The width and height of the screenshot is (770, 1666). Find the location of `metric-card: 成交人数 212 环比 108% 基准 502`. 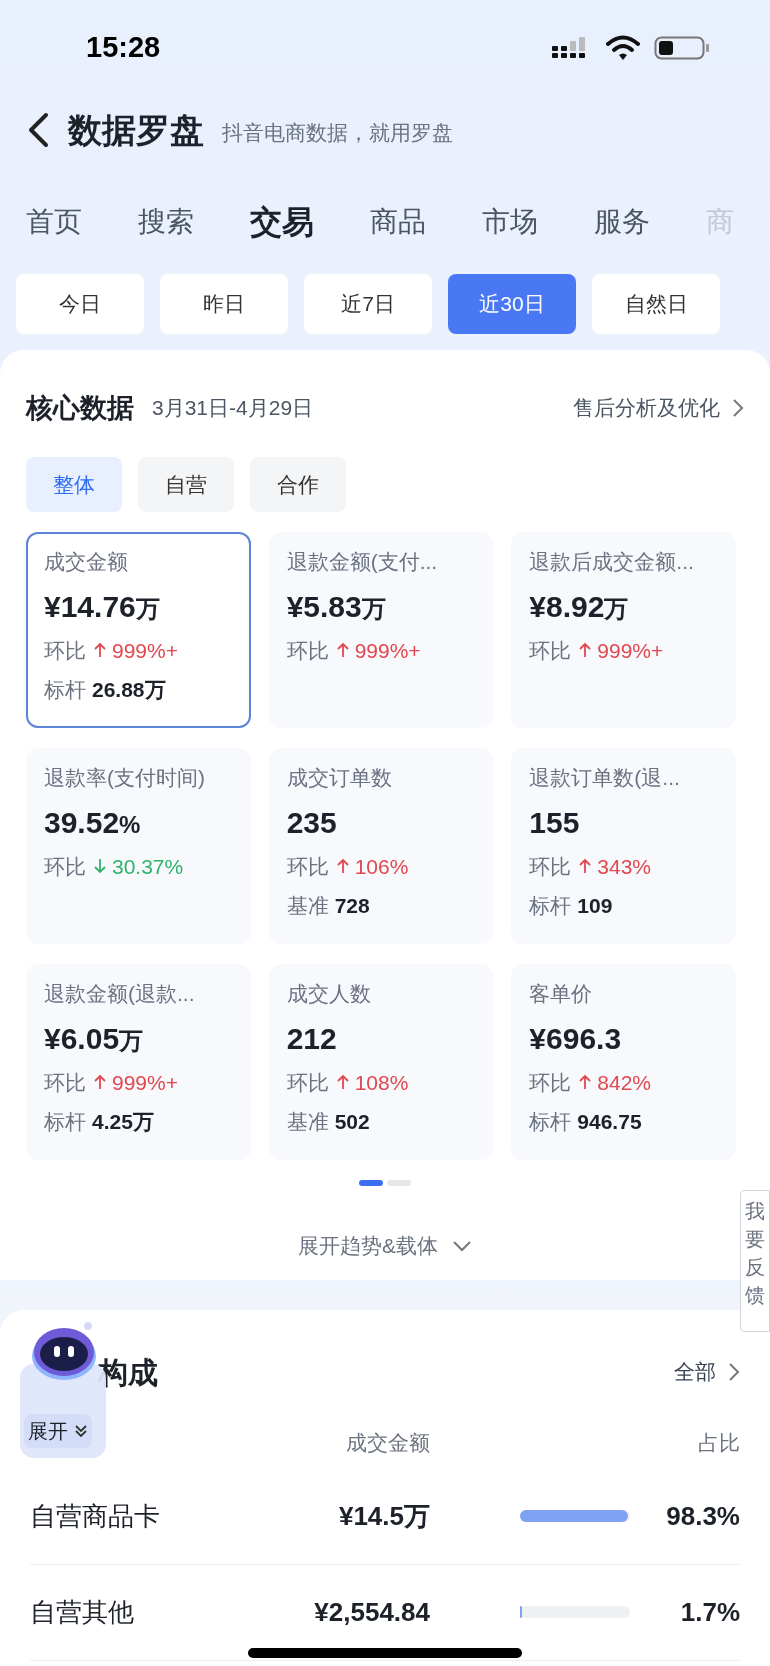

metric-card: 成交人数 212 环比 108% 基准 502 is located at coordinates (381, 1062).